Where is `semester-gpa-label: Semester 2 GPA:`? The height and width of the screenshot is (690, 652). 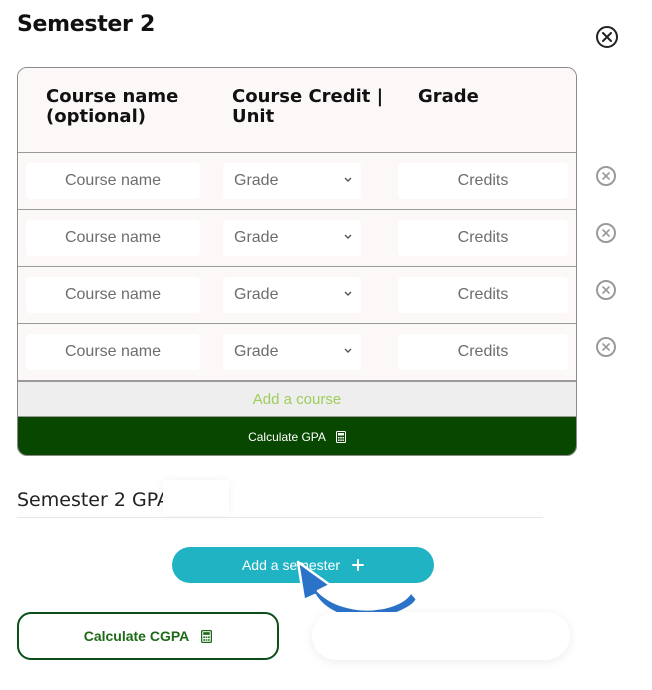
semester-gpa-label: Semester 2 GPA: is located at coordinates (96, 500).